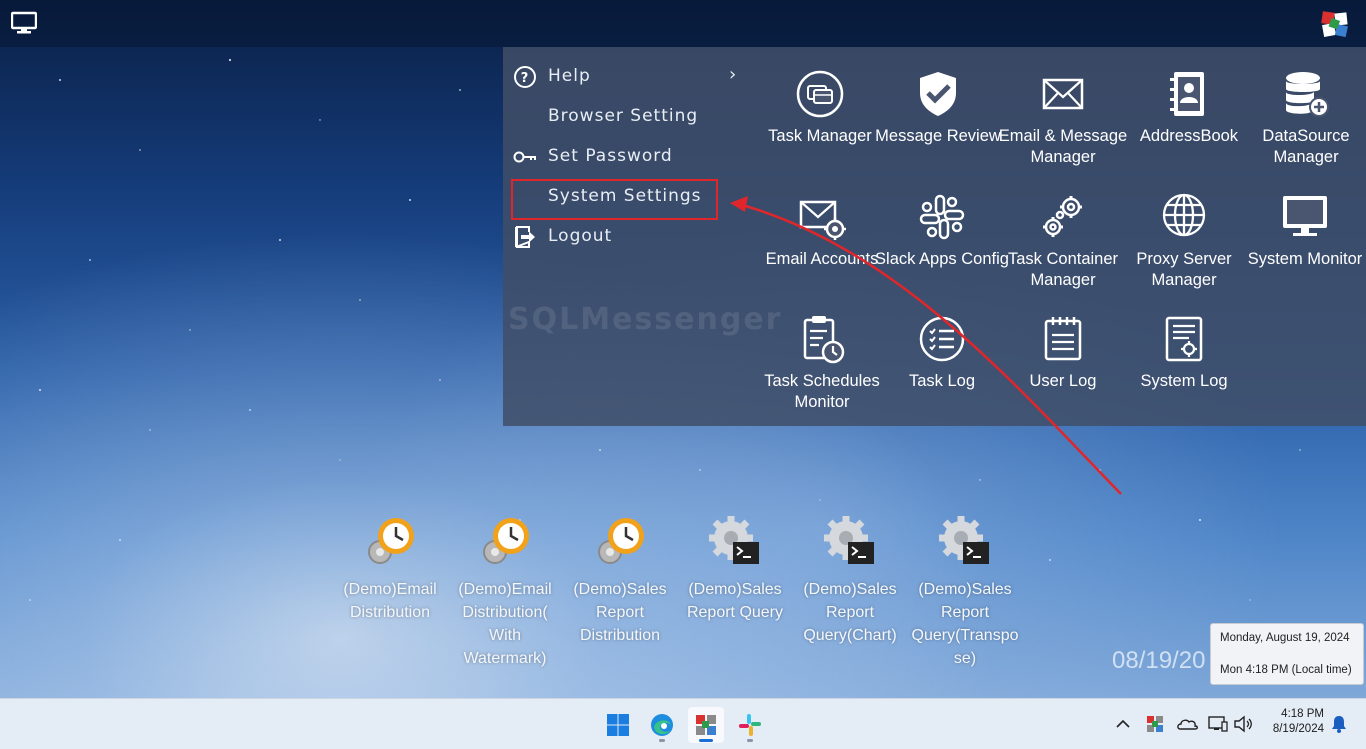 This screenshot has width=1366, height=749. I want to click on tile-label: System Monitor, so click(1305, 259).